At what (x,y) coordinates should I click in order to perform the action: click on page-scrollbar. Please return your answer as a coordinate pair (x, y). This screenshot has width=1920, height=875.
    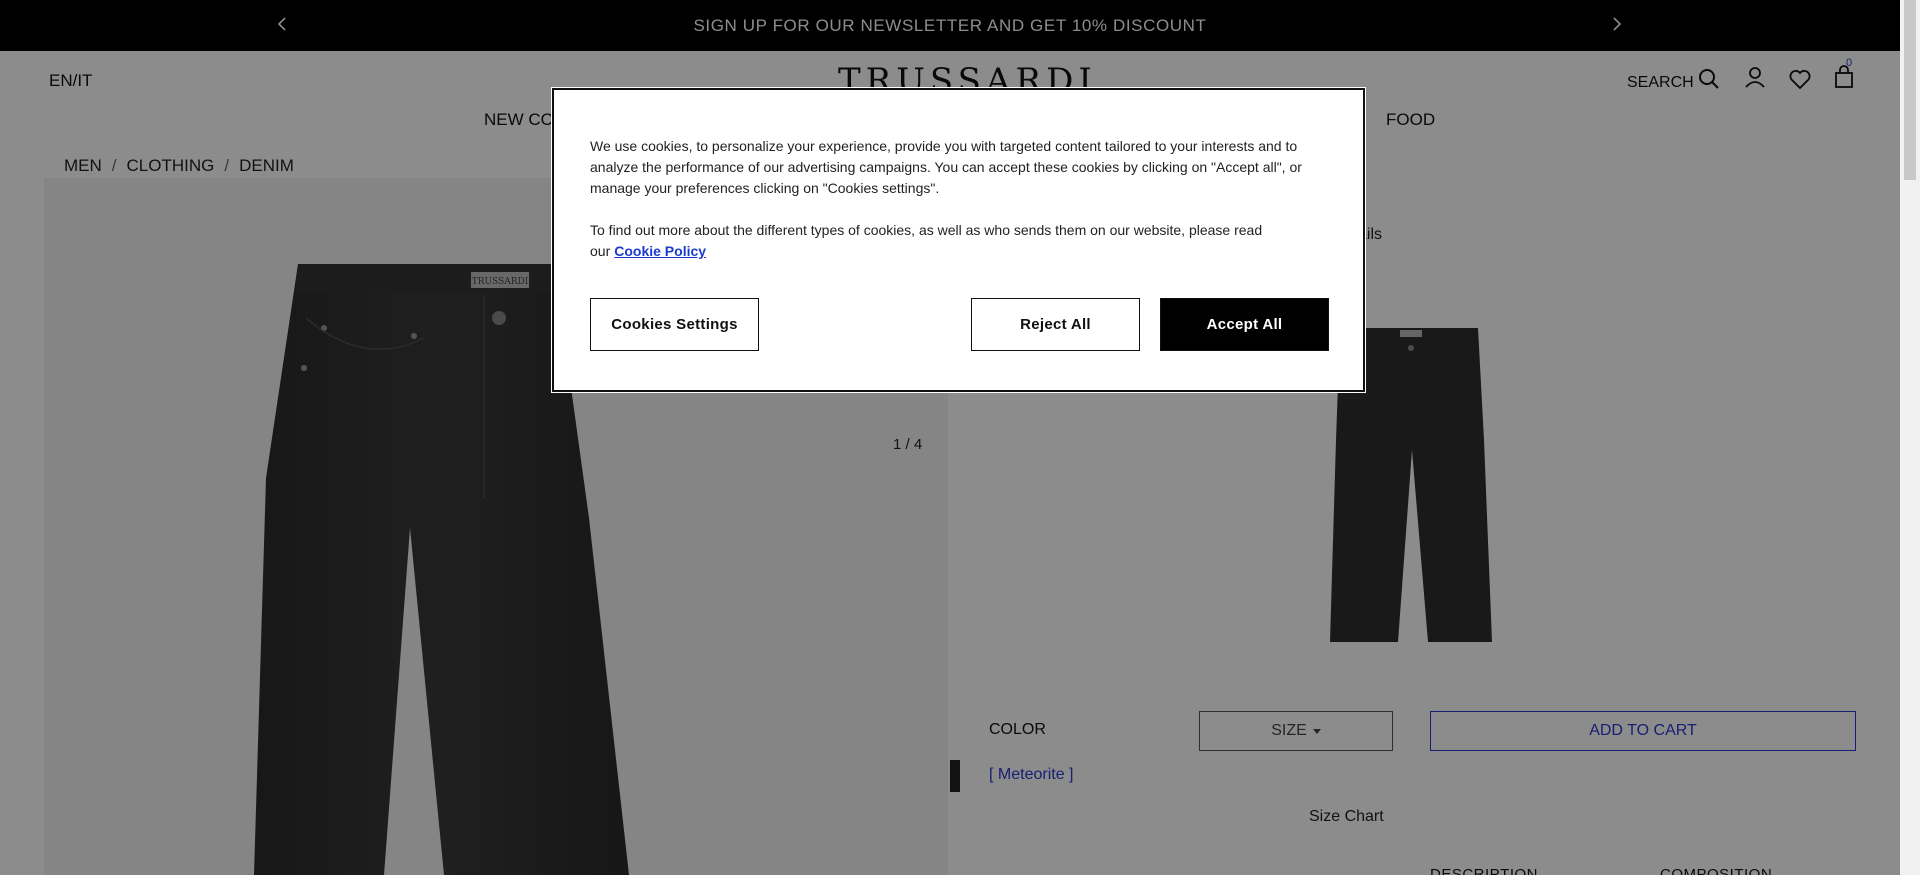
    Looking at the image, I should click on (1910, 437).